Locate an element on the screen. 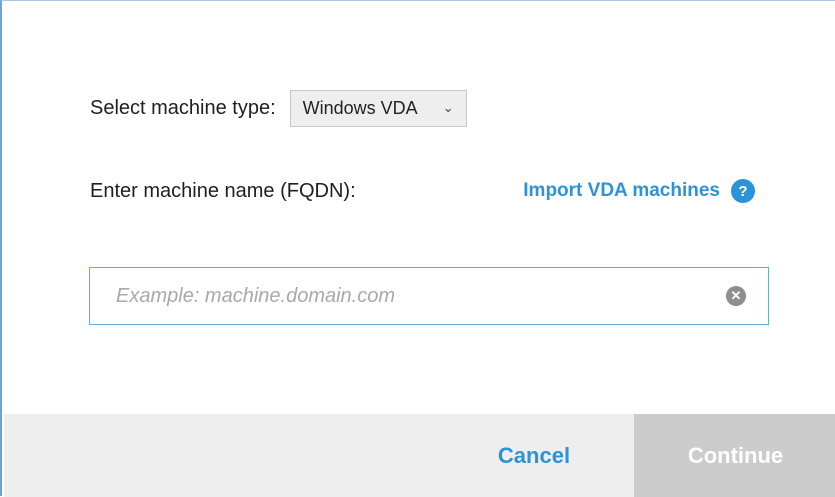  machine-type-select: Windows VDA ⌄ is located at coordinates (378, 108).